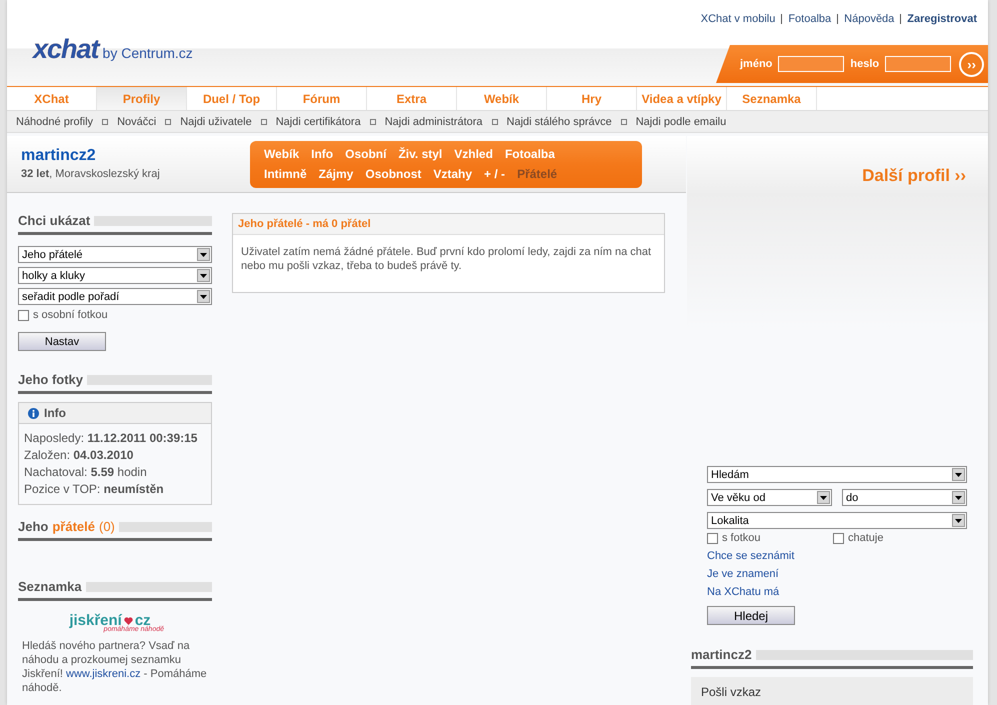 This screenshot has height=705, width=997. I want to click on info-title: Info, so click(55, 413).